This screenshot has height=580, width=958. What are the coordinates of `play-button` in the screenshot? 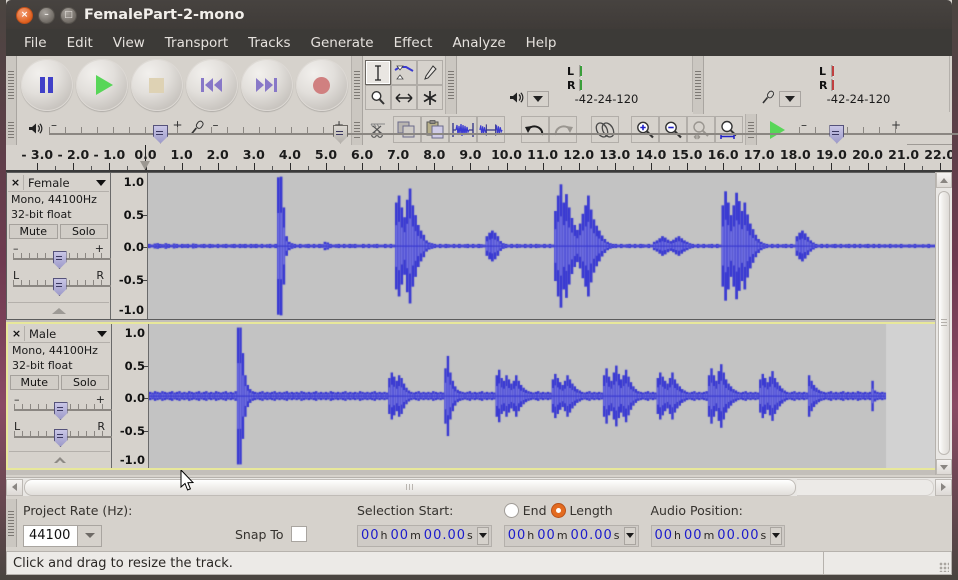 It's located at (101, 85).